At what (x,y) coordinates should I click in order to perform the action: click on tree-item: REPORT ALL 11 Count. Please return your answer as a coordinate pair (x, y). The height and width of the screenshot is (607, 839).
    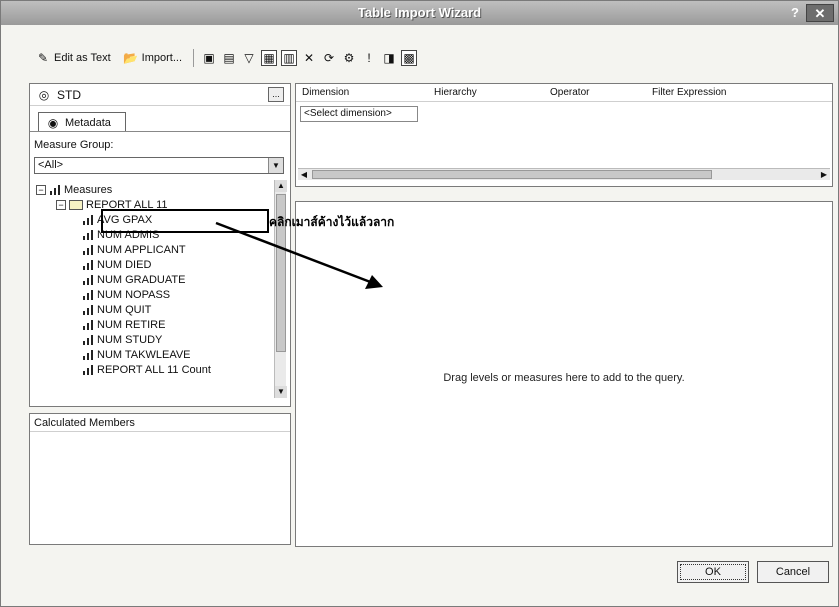
    Looking at the image, I should click on (146, 369).